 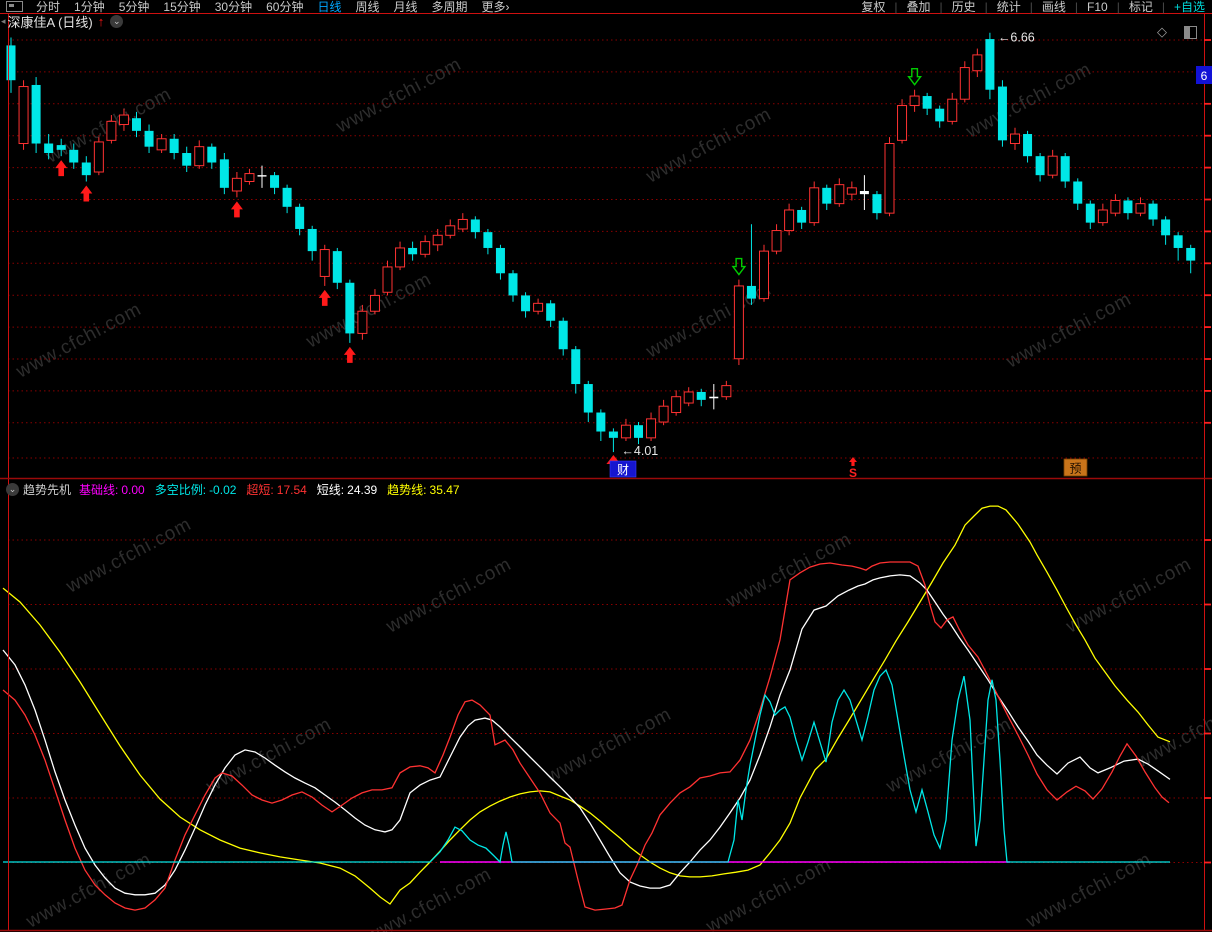 I want to click on collapse-triangle-icon: ◂, so click(x=3, y=21).